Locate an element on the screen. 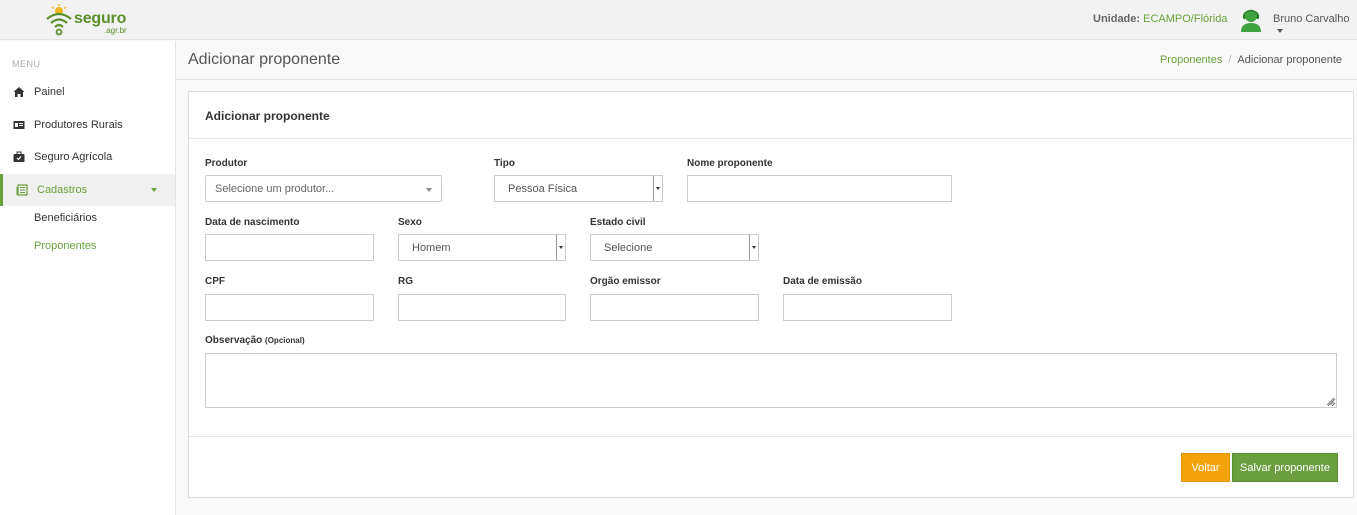  sidebar-item-label: Produtores Rurais is located at coordinates (78, 125).